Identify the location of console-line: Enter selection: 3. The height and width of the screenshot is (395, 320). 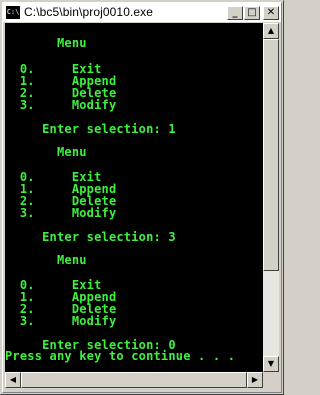
(90, 237).